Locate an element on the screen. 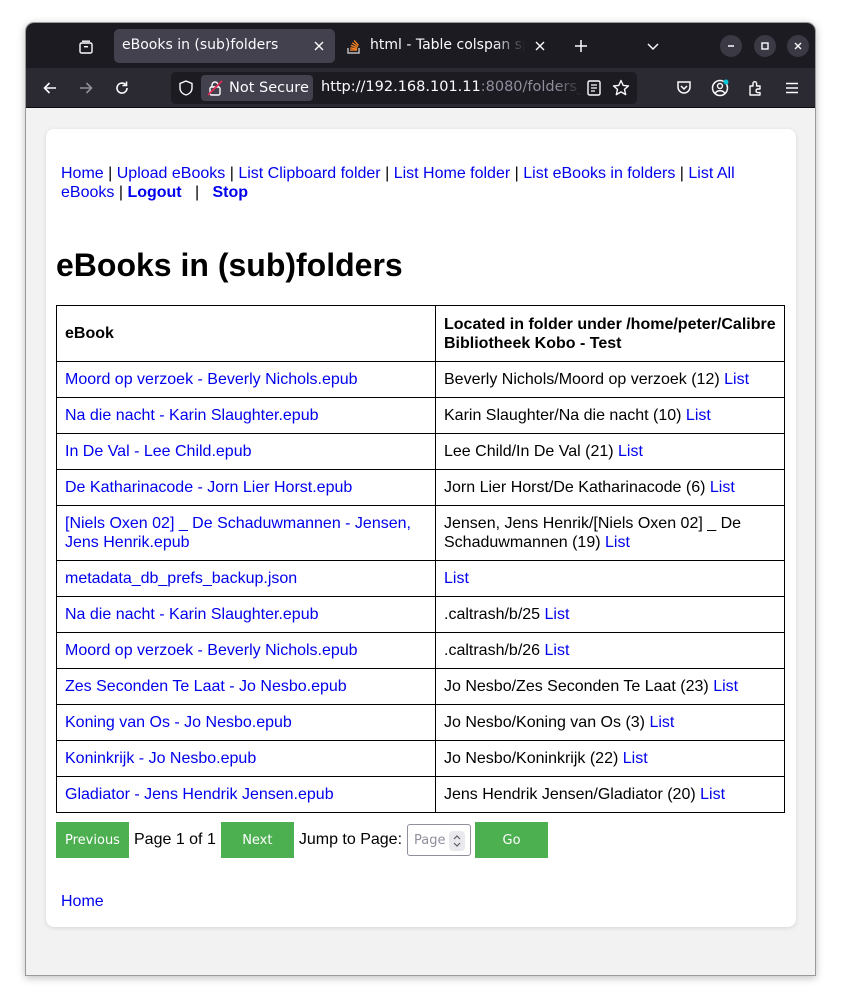  url-text: http://192.168.101.11:8080/folders_p is located at coordinates (452, 87).